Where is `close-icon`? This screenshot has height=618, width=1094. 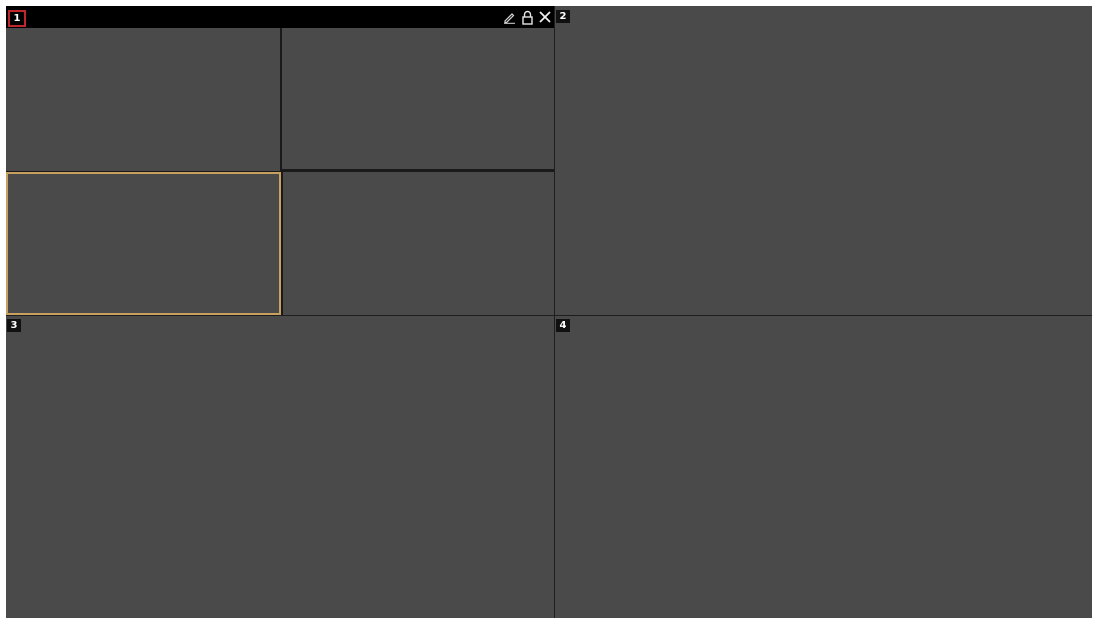 close-icon is located at coordinates (545, 17).